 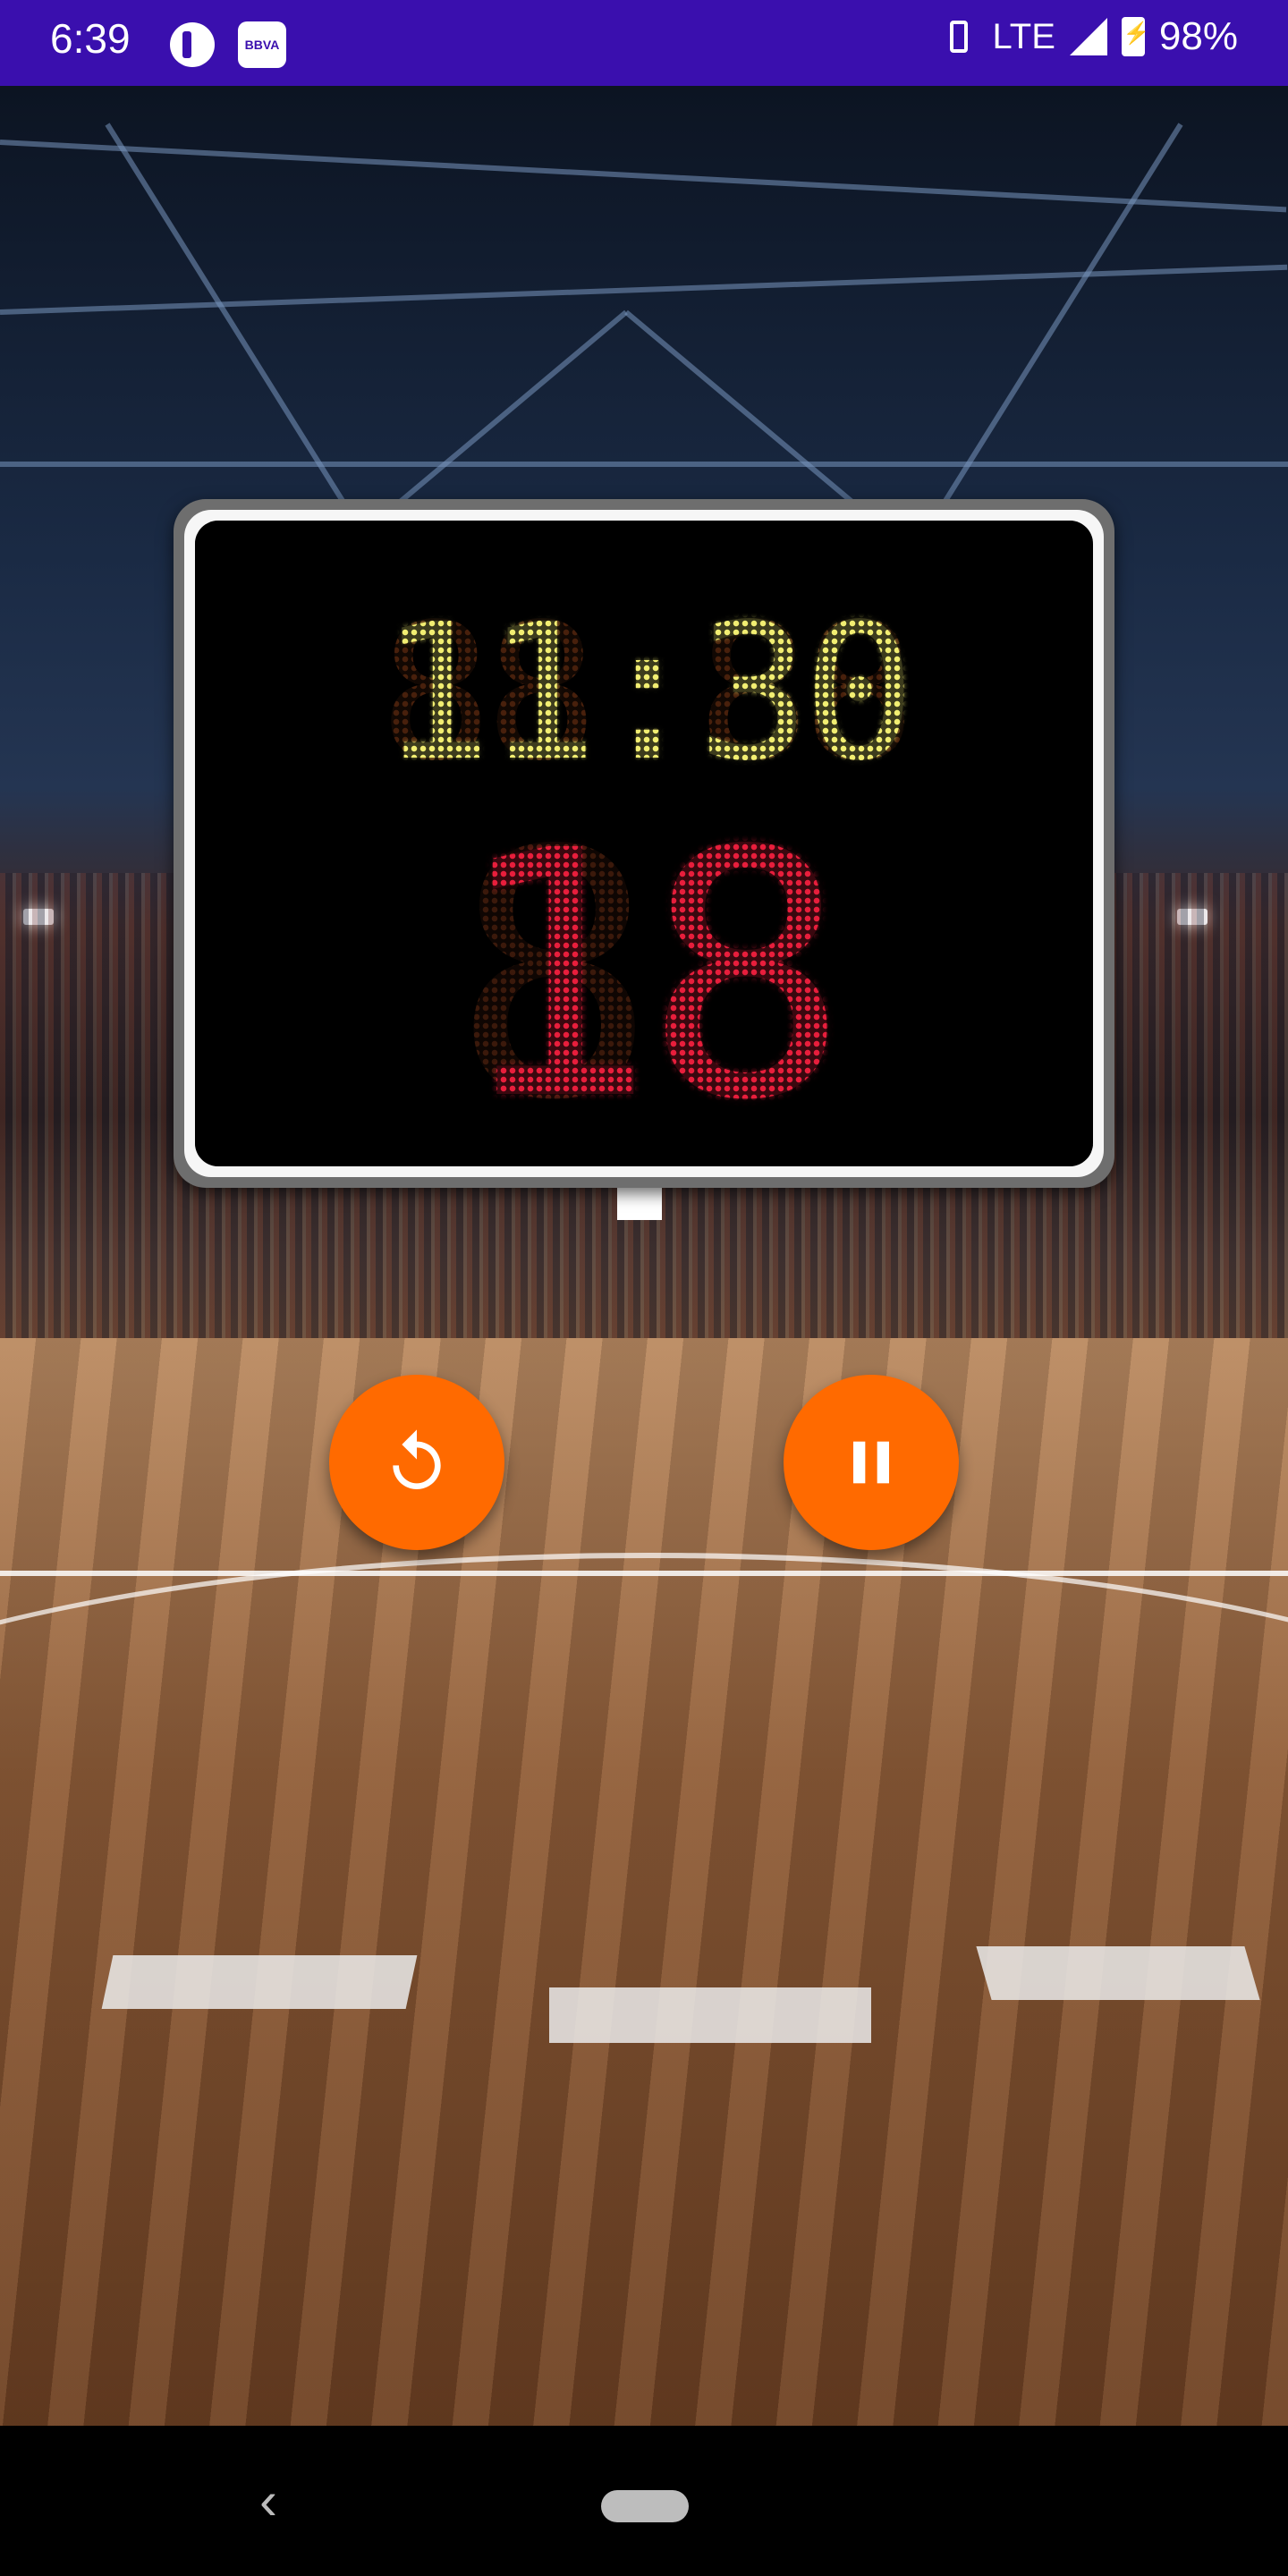 What do you see at coordinates (1198, 36) in the screenshot?
I see `battery-percent: 98%` at bounding box center [1198, 36].